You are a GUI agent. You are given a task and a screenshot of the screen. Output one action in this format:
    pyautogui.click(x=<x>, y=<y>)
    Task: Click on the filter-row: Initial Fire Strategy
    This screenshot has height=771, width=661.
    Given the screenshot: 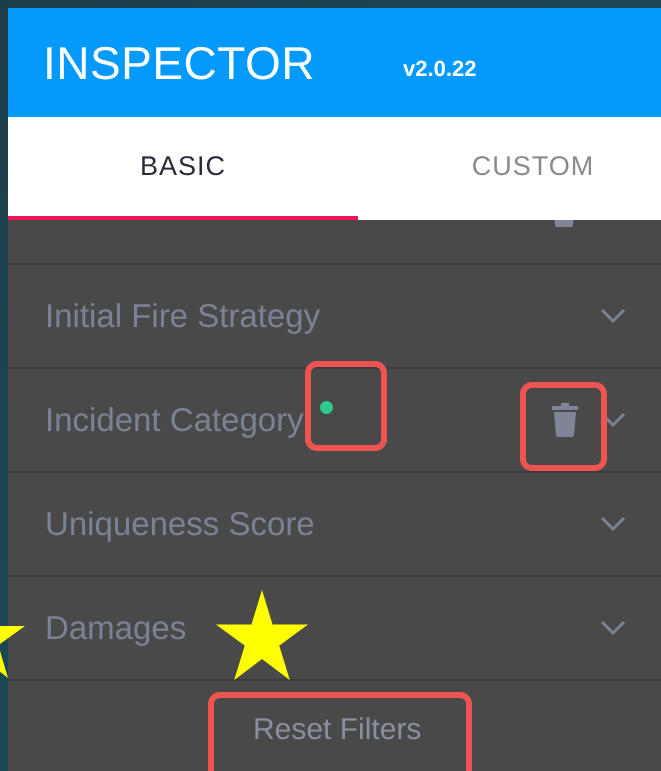 What is the action you would take?
    pyautogui.click(x=334, y=317)
    